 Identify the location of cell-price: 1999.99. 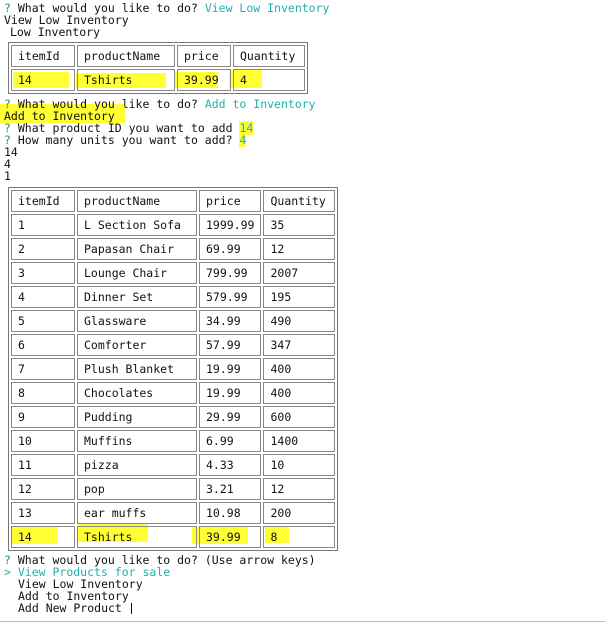
(230, 225).